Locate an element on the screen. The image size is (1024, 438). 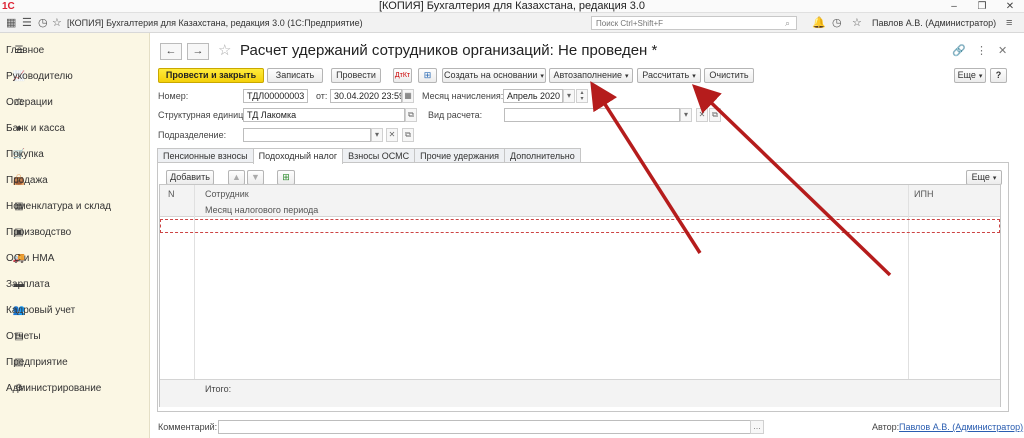
add-button: Добавить is located at coordinates (190, 177).